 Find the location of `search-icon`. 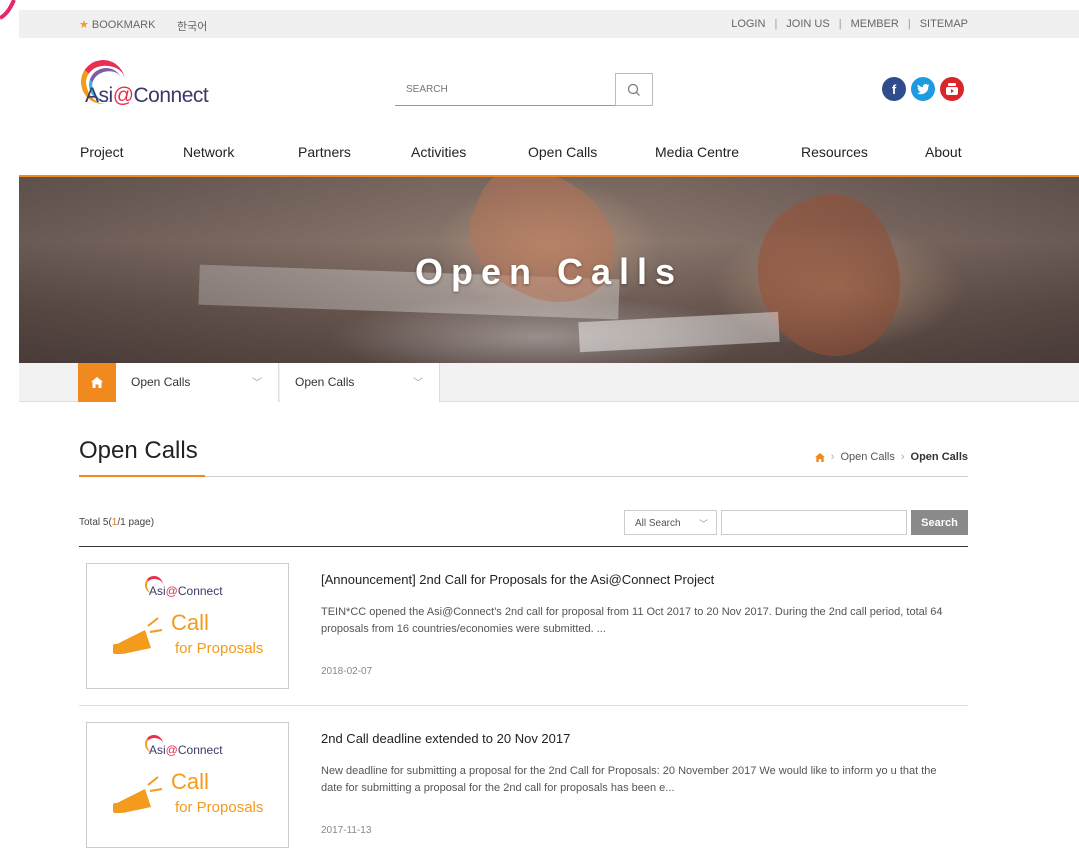

search-icon is located at coordinates (633, 89).